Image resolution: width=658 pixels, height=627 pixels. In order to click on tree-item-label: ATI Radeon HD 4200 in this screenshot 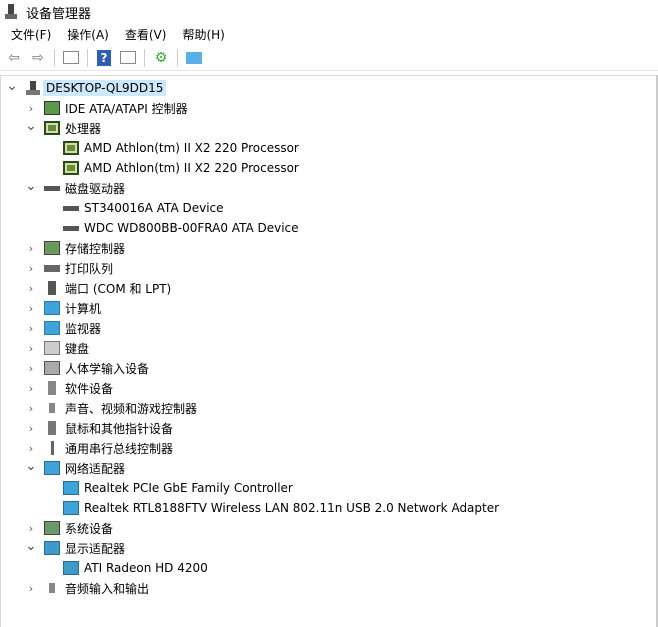, I will do `click(146, 568)`.